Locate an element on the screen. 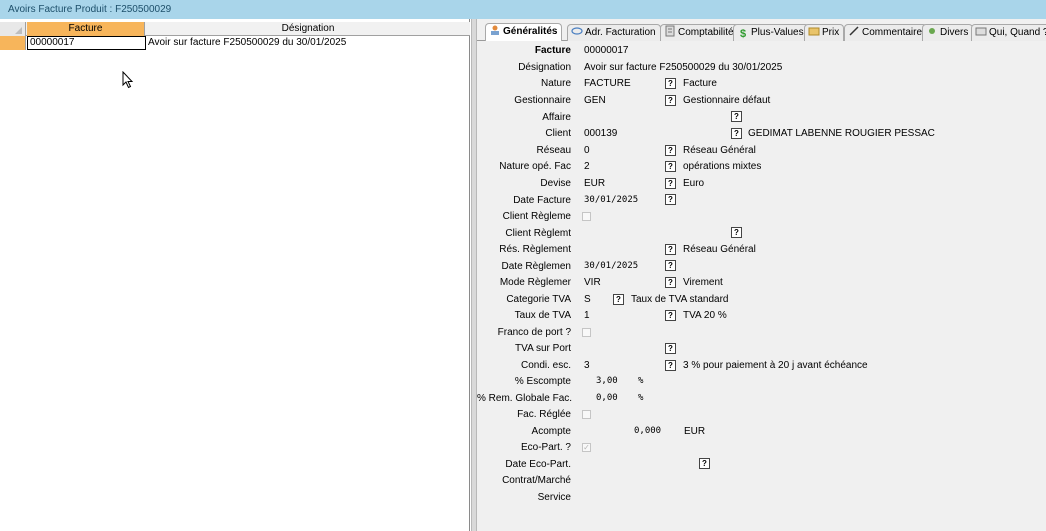  categorie-tva-desc: Taux de TVA standard is located at coordinates (680, 299).